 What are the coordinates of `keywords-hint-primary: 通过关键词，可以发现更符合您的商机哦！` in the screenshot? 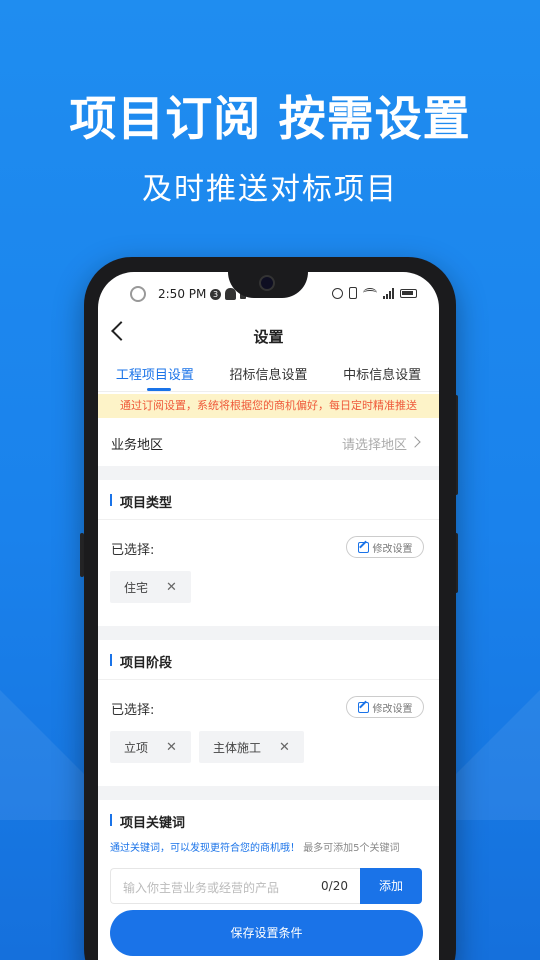 It's located at (205, 848).